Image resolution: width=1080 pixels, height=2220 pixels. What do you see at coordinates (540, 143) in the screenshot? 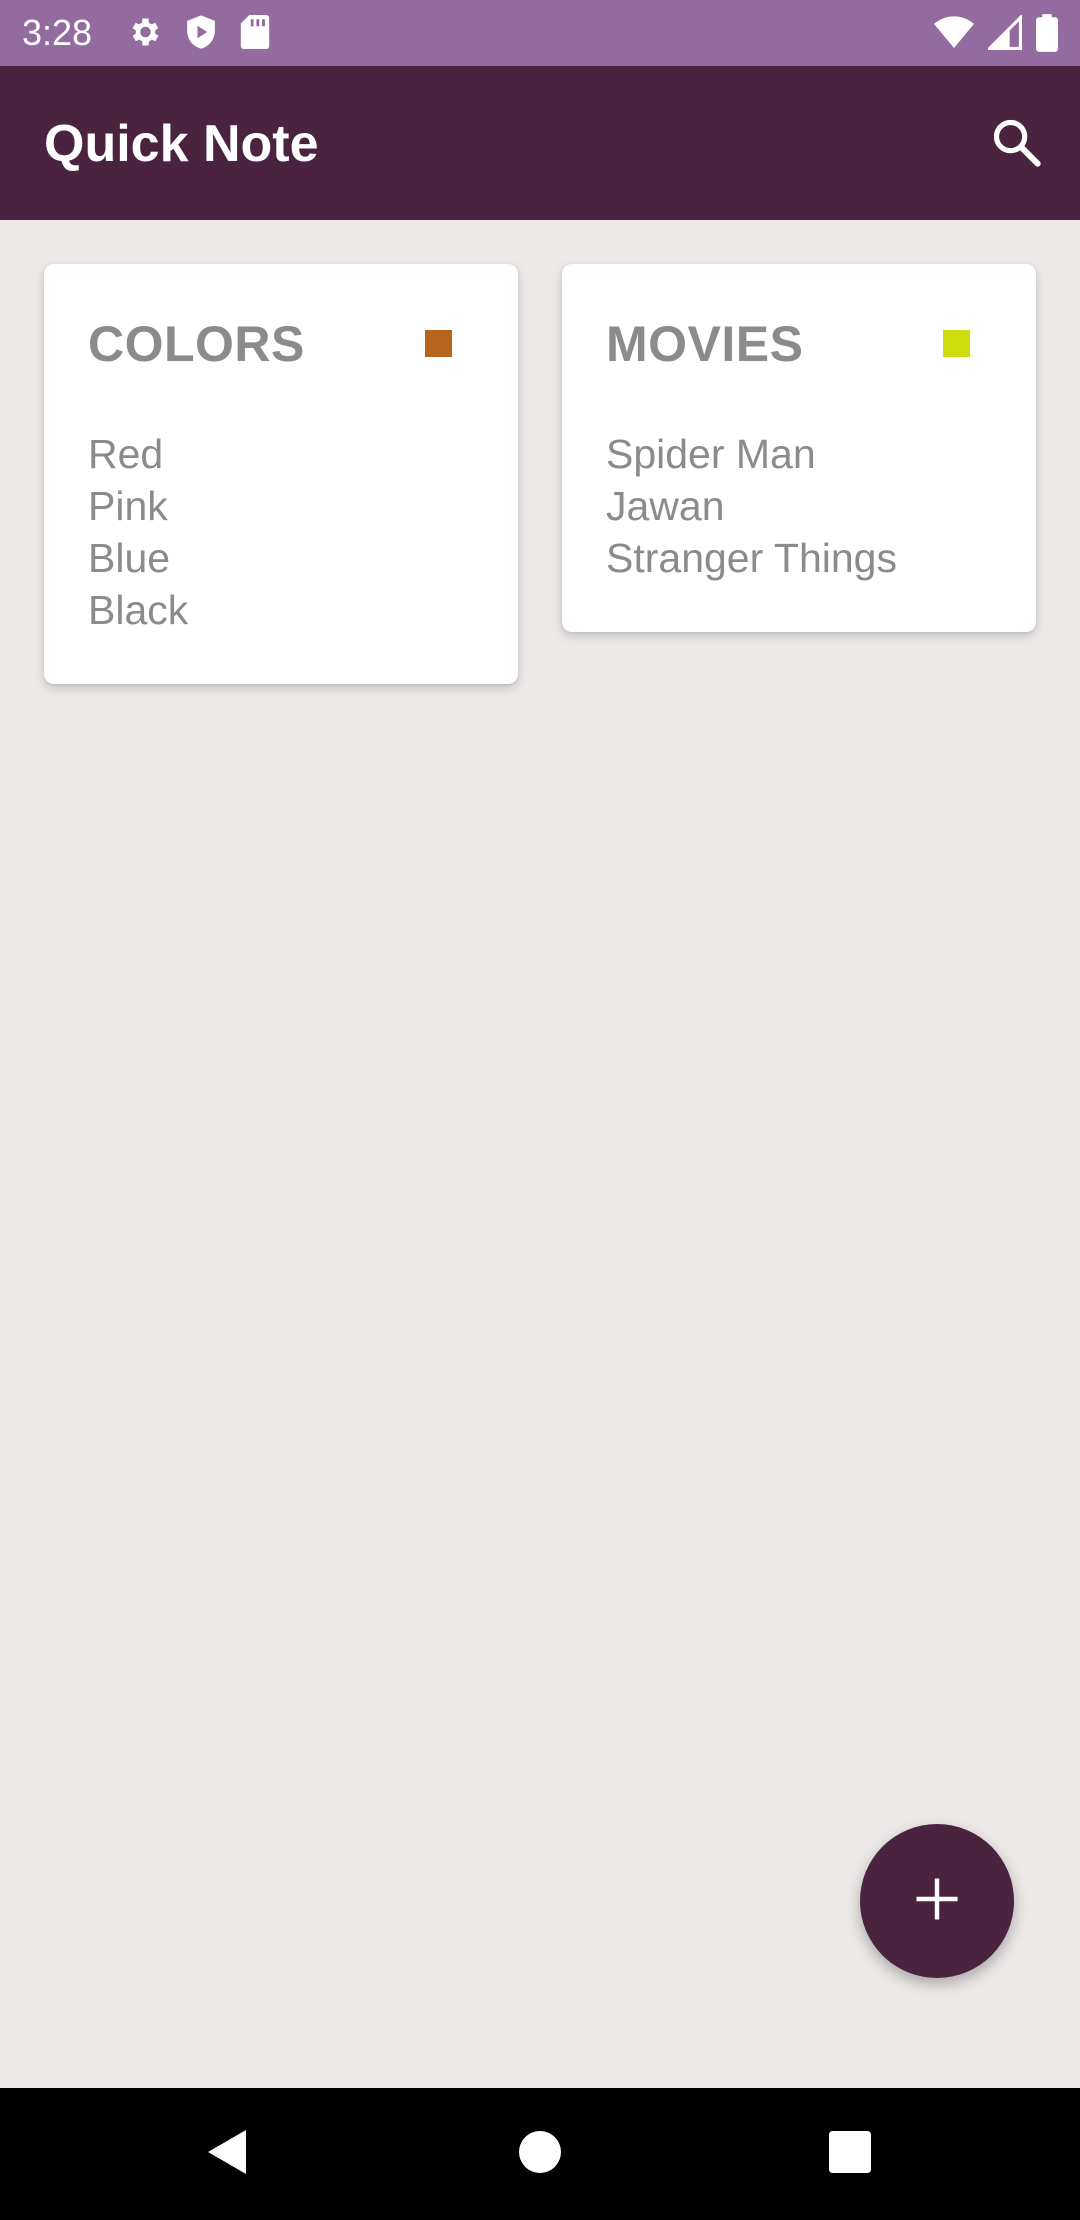
I see `app-bar: Quick Note` at bounding box center [540, 143].